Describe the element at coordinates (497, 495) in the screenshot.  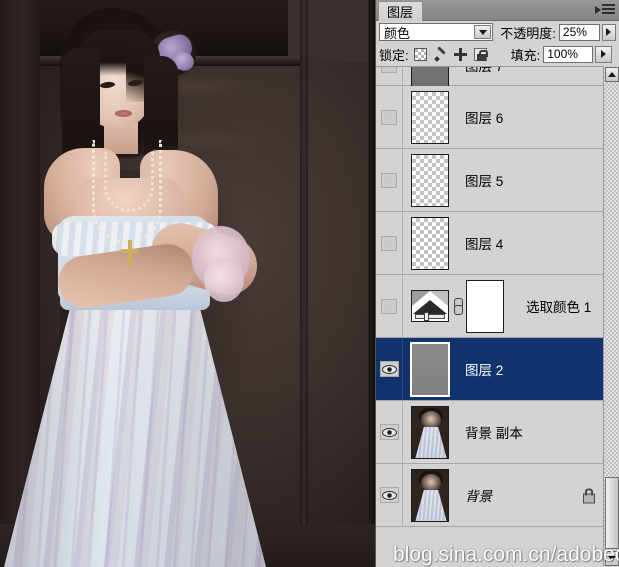
I see `layer-row: 背景` at that location.